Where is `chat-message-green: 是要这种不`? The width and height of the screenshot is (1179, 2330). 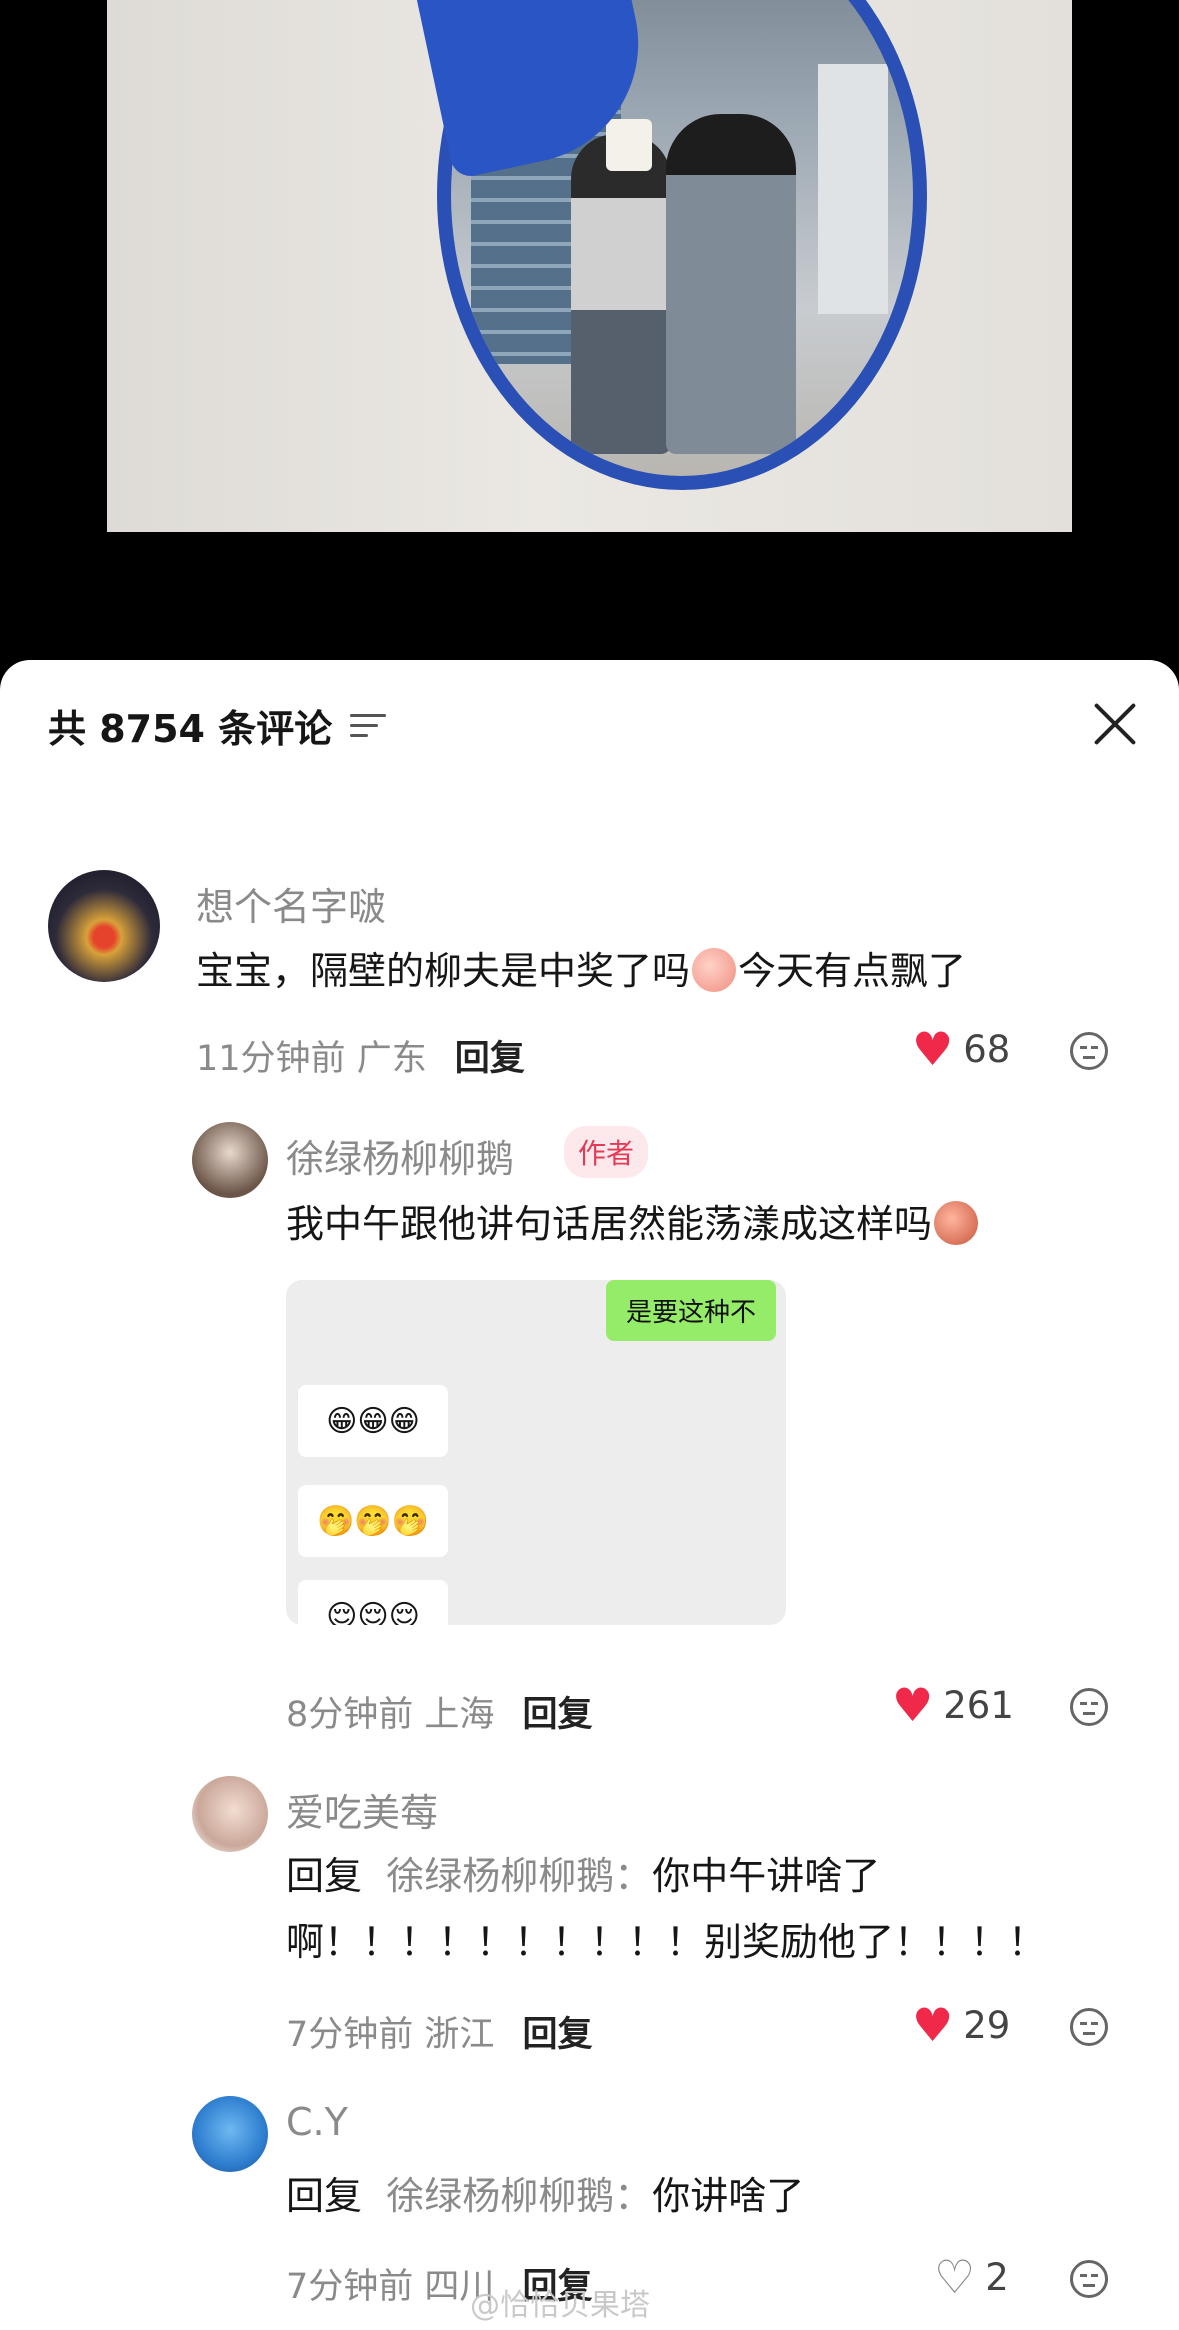 chat-message-green: 是要这种不 is located at coordinates (690, 1310).